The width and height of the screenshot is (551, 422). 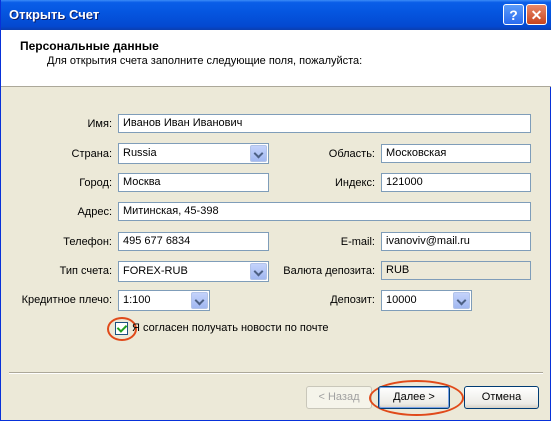 I want to click on address-input: Митинская, 45-398, so click(x=324, y=211).